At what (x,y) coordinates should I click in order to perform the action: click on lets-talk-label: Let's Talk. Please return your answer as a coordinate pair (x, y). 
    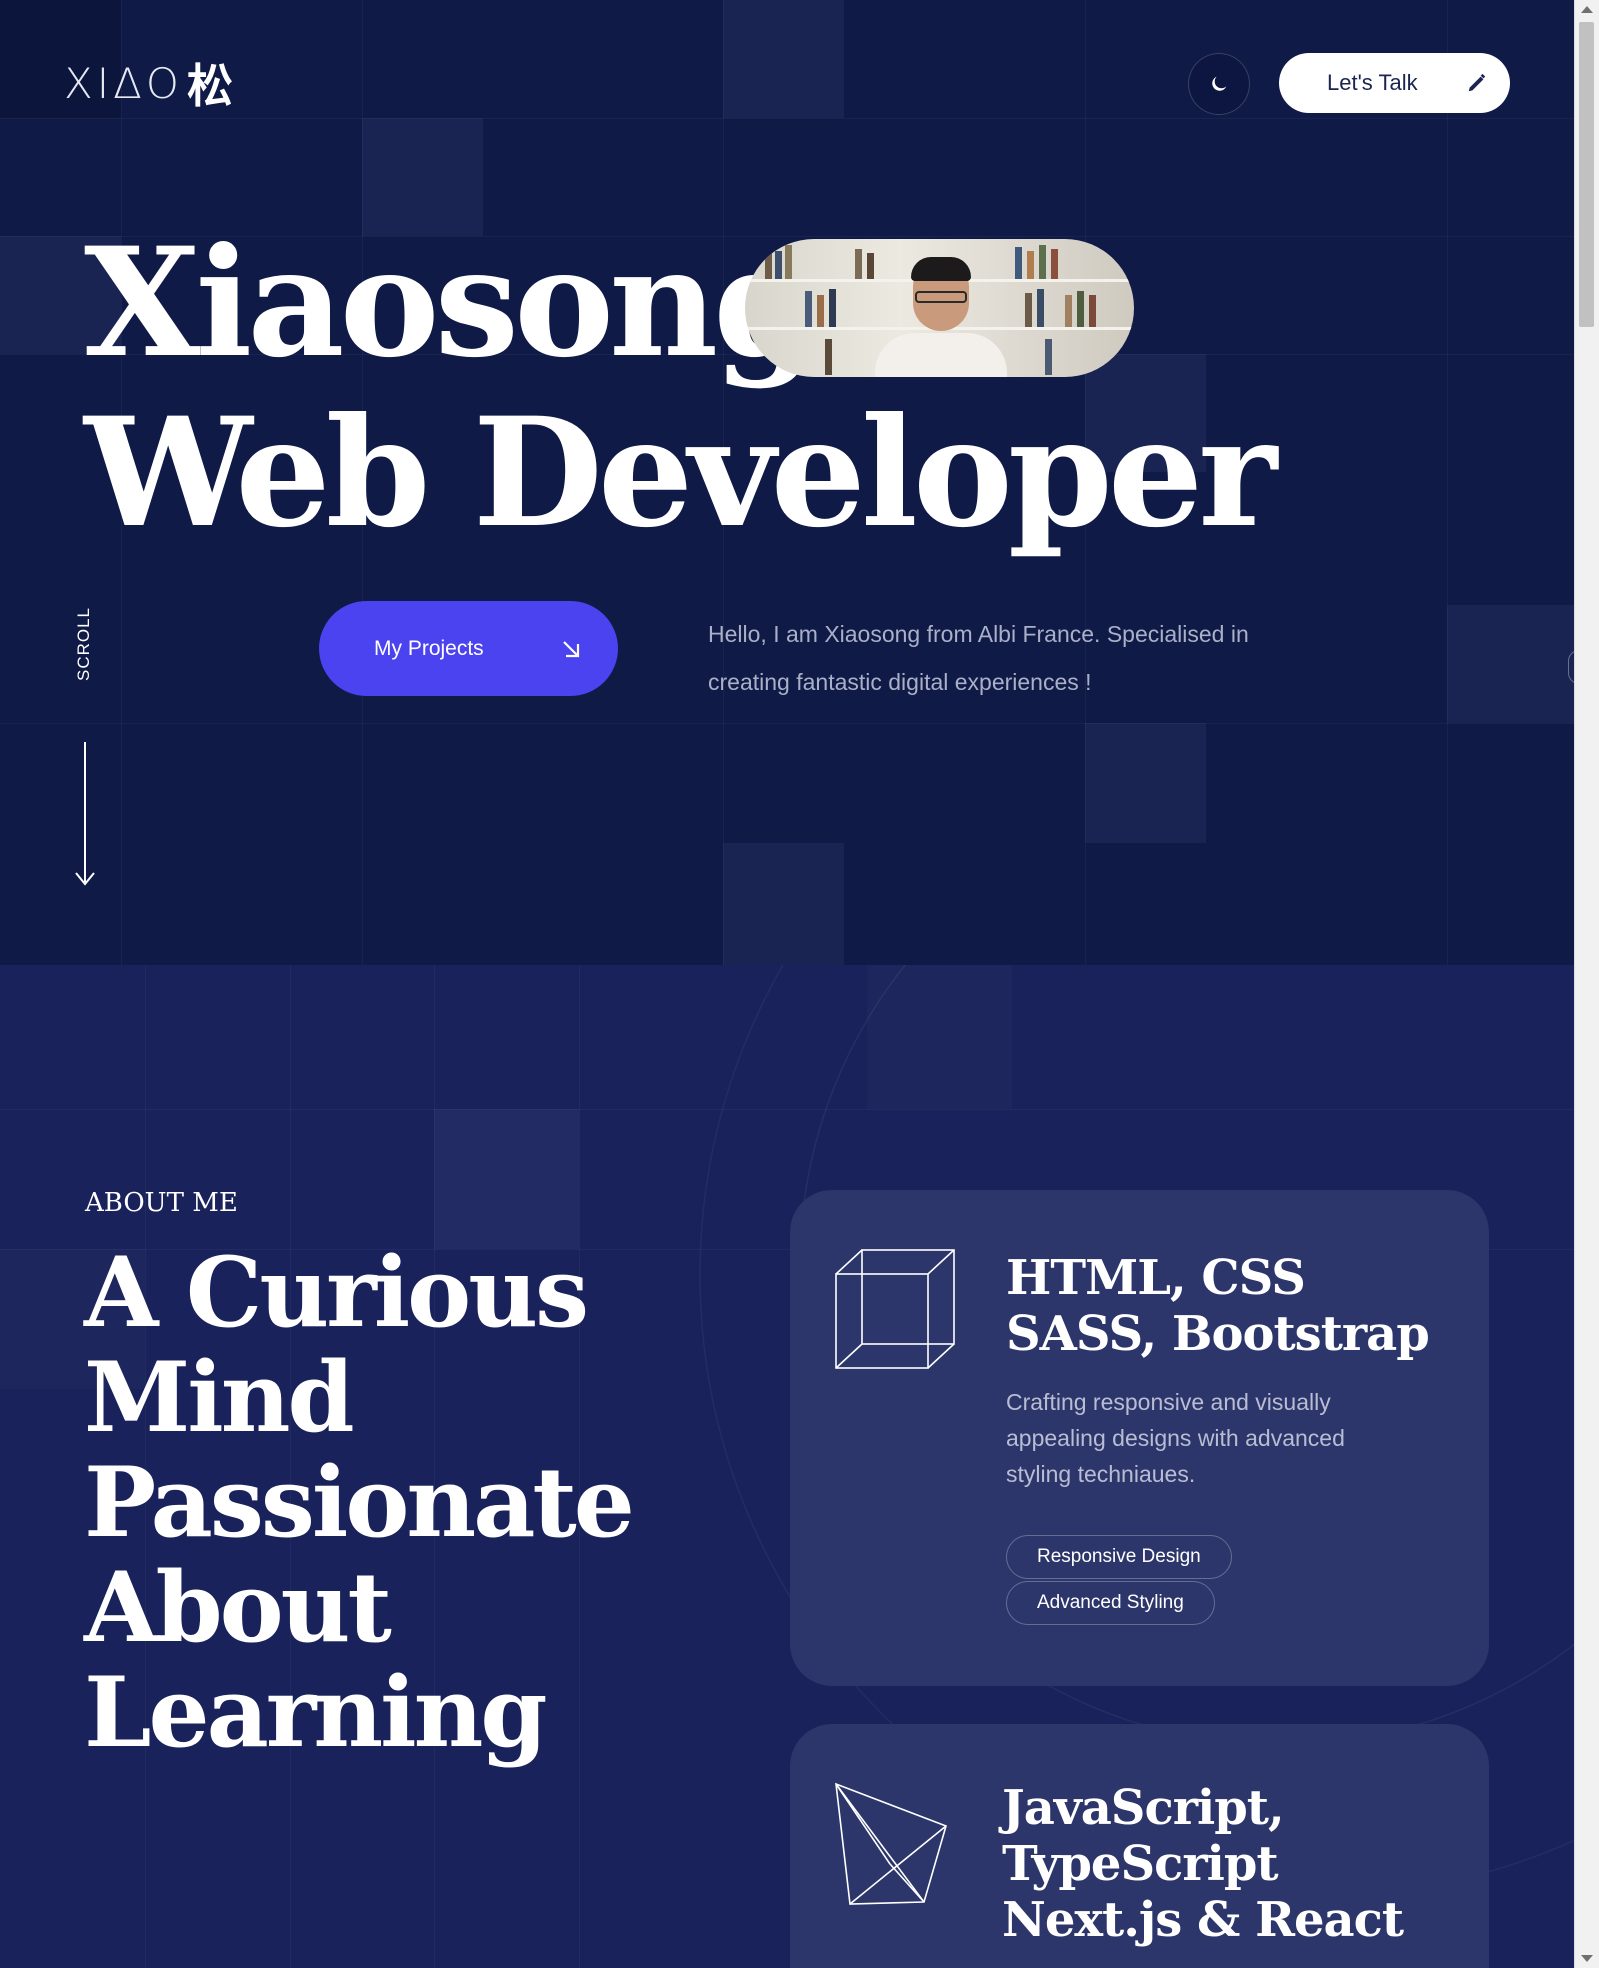
    Looking at the image, I should click on (1372, 82).